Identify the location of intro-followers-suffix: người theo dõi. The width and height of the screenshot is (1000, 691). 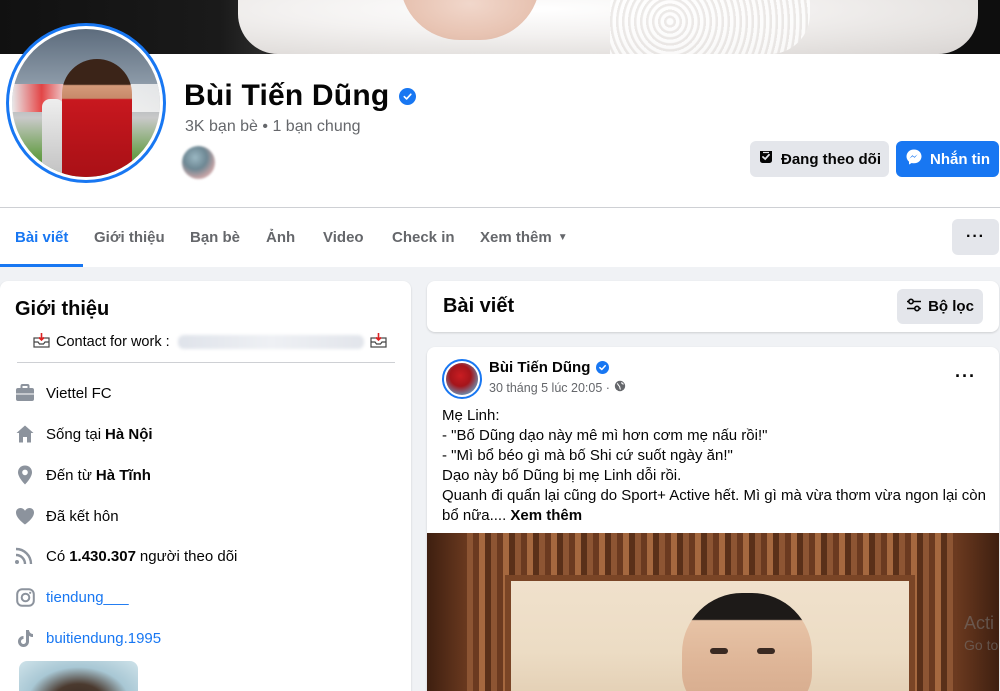
(188, 556).